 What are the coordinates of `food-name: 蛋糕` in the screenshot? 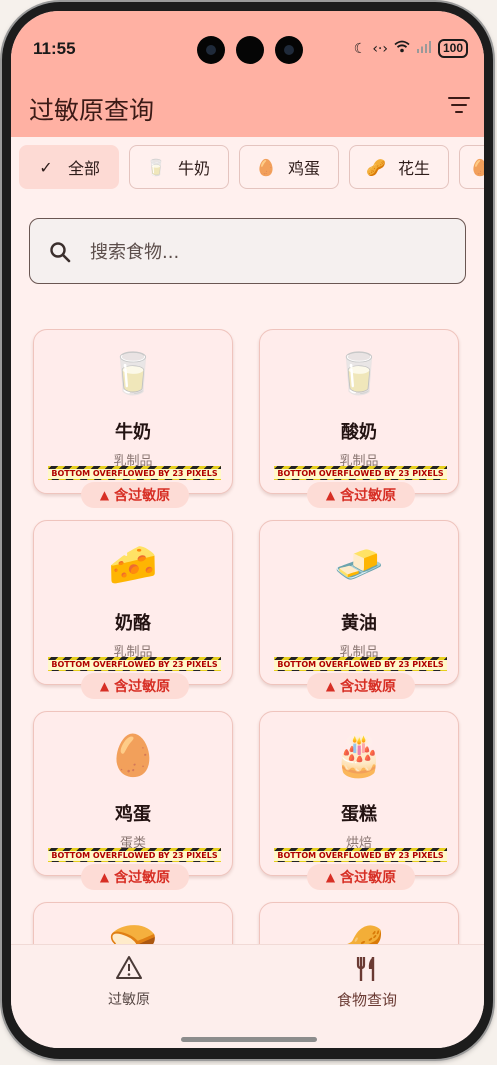 It's located at (359, 814).